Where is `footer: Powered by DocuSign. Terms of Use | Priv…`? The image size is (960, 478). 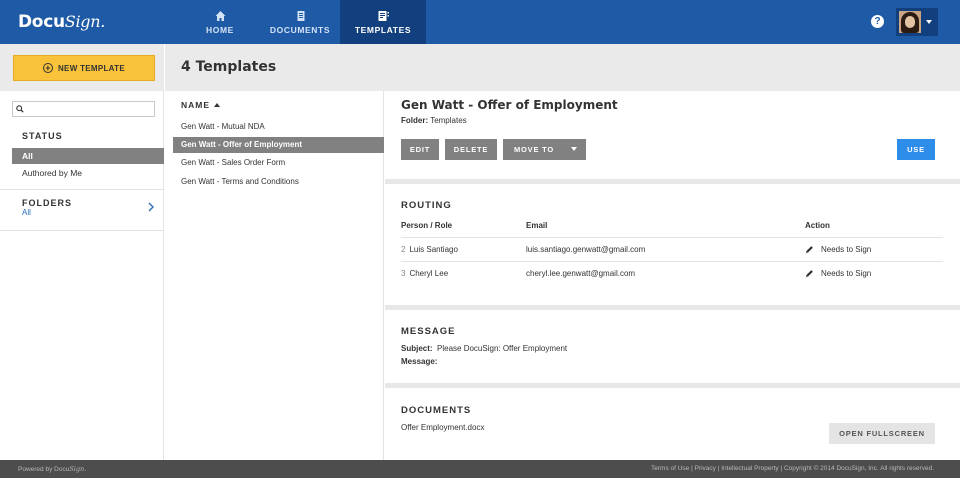
footer: Powered by DocuSign. Terms of Use | Priv… is located at coordinates (480, 469).